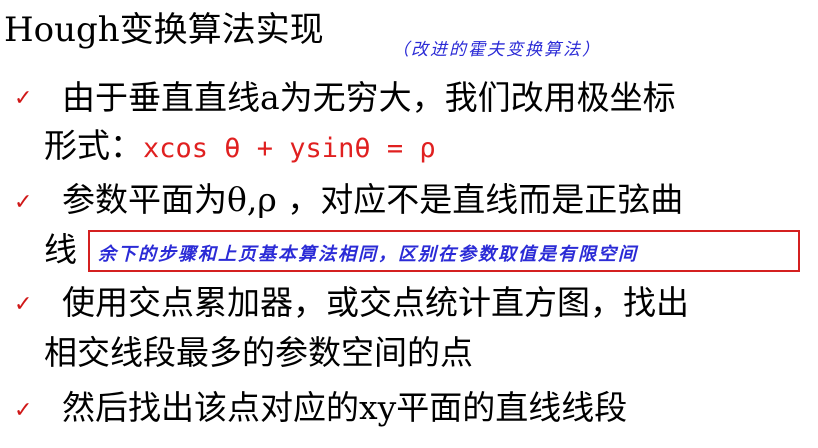 The height and width of the screenshot is (448, 818). I want to click on bullet-2-line-1: 参数平面为θ,ρ ，对应不是直线而是正弦曲, so click(373, 199).